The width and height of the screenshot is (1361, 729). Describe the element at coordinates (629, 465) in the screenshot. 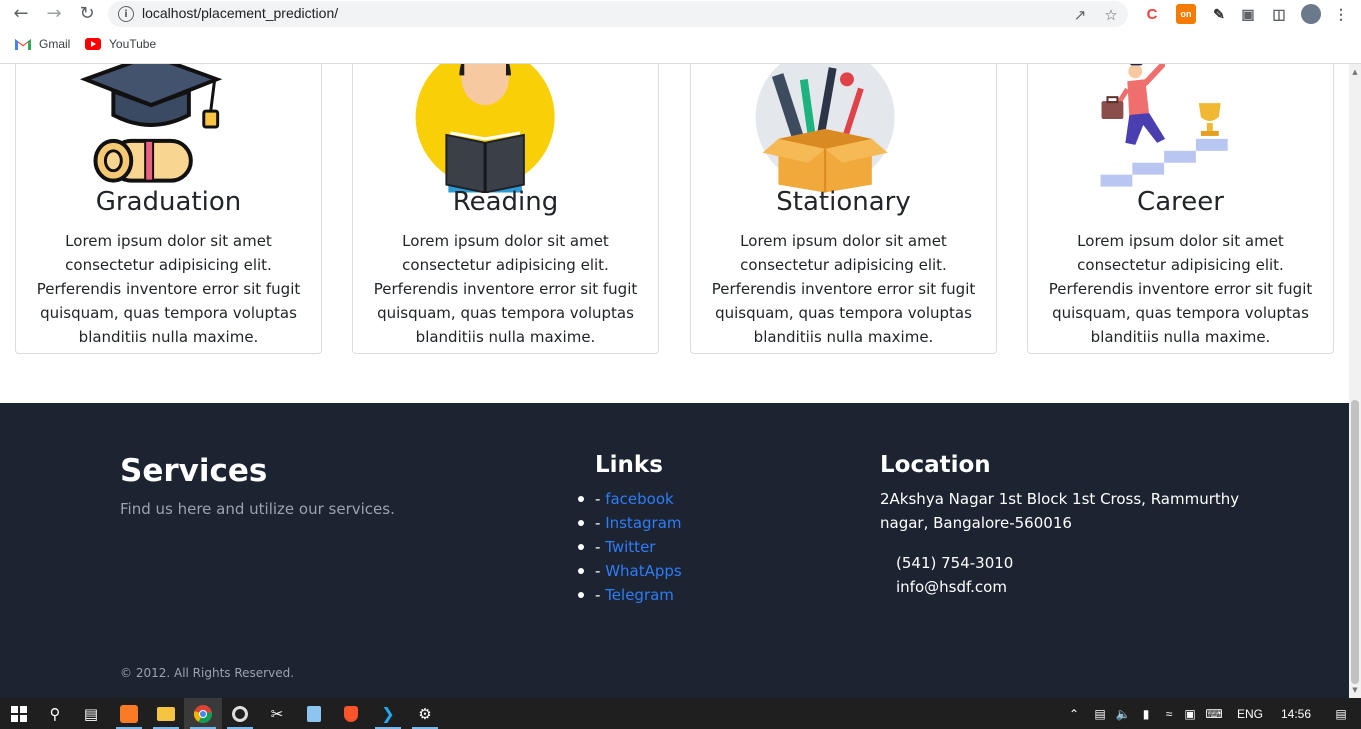

I see `footer-links-title: Links` at that location.